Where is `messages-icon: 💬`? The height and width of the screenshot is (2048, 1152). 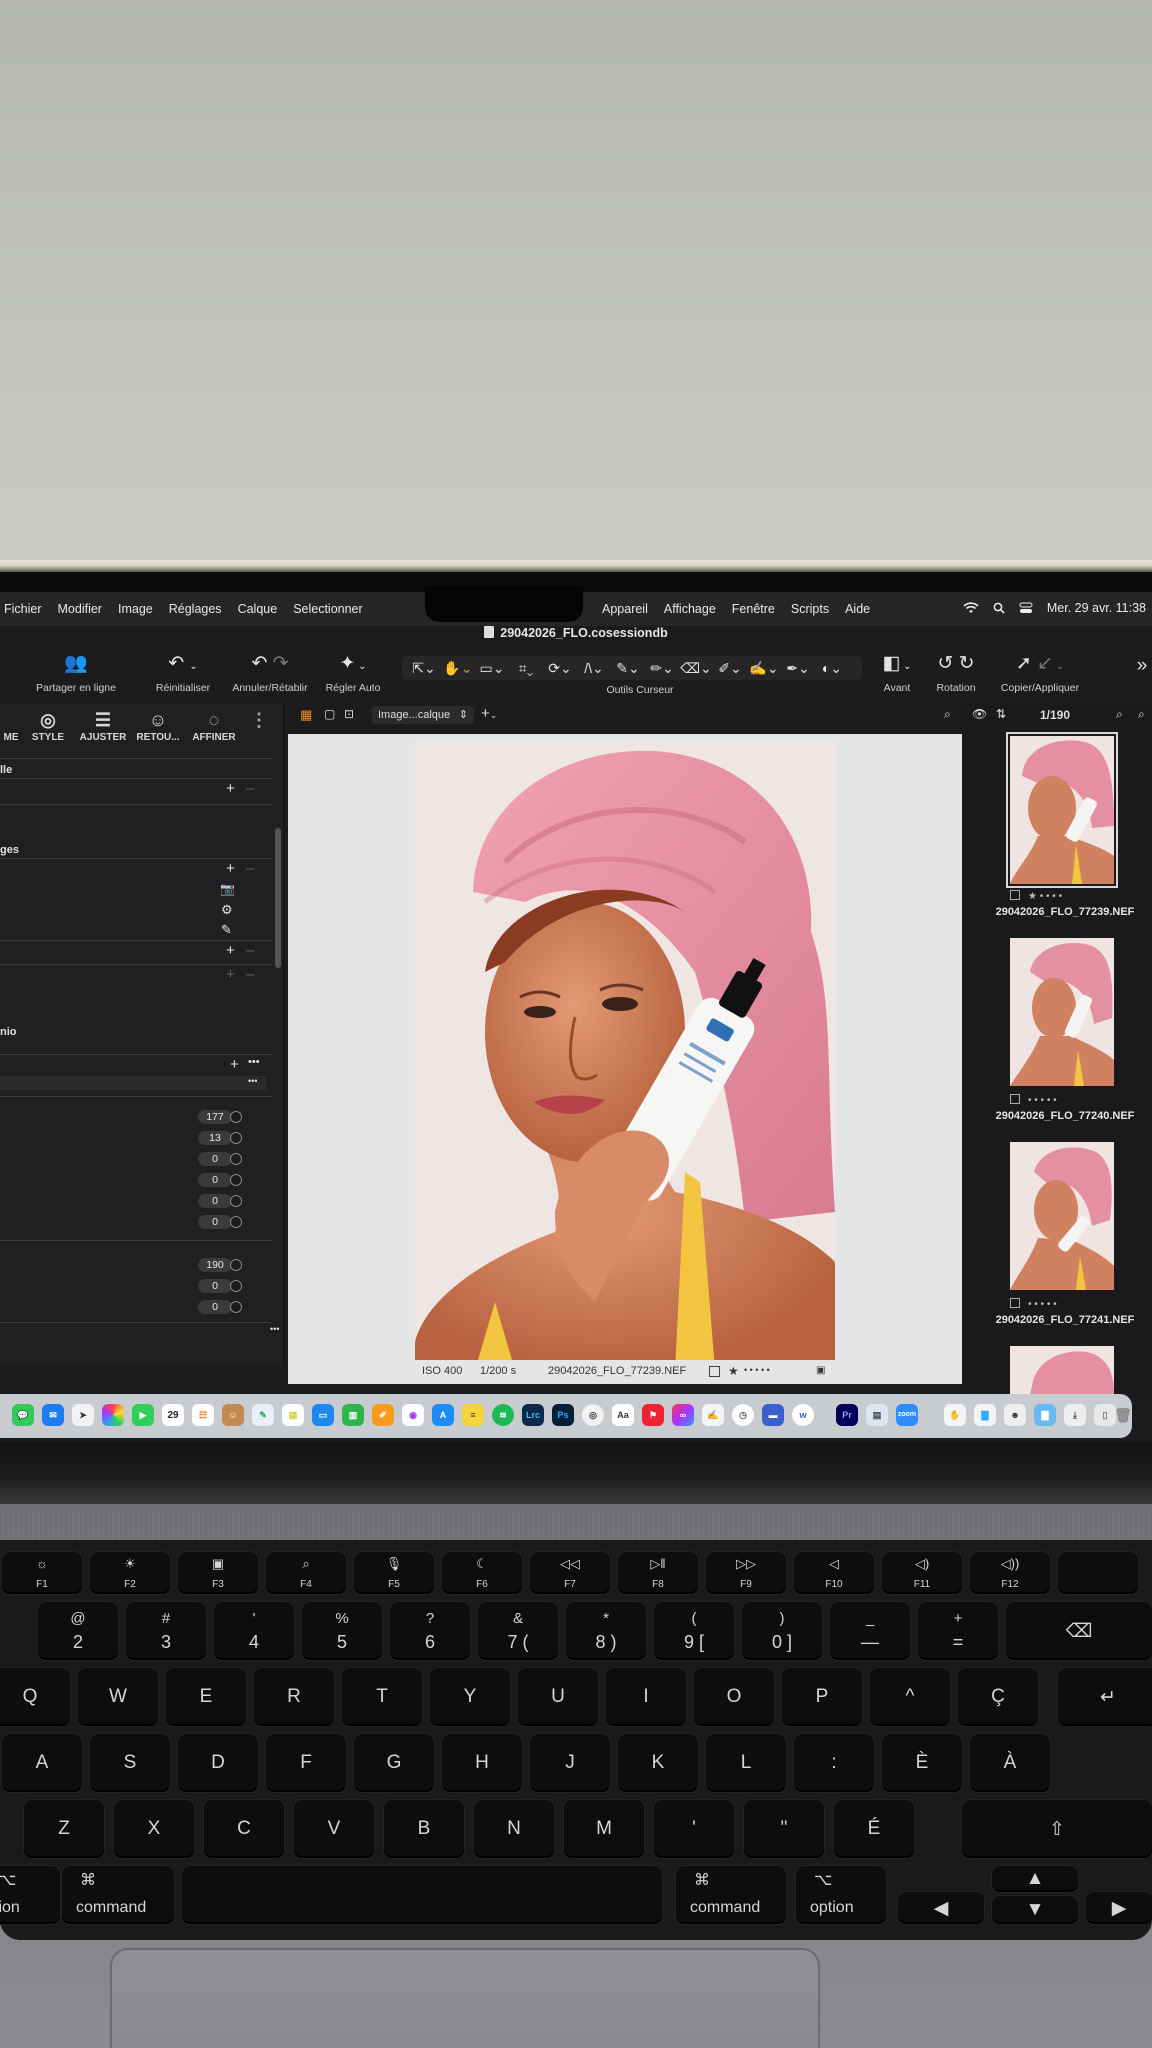
messages-icon: 💬 is located at coordinates (23, 1415).